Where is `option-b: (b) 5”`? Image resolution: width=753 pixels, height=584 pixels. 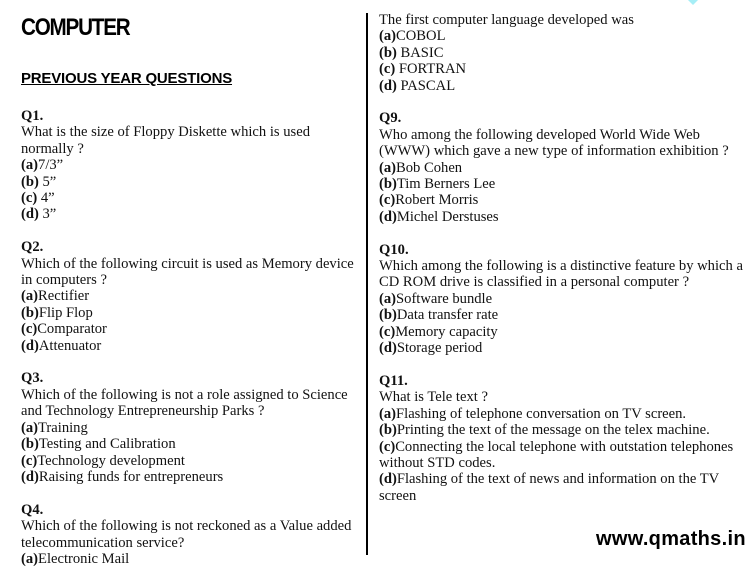
option-b: (b) 5” is located at coordinates (191, 182).